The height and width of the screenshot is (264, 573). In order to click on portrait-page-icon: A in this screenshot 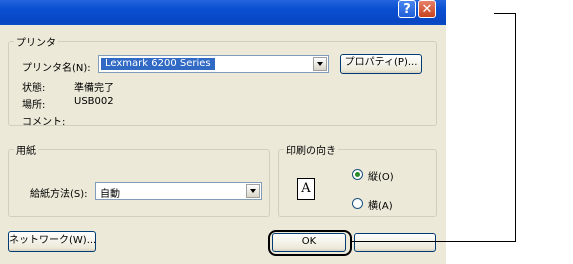, I will do `click(306, 189)`.